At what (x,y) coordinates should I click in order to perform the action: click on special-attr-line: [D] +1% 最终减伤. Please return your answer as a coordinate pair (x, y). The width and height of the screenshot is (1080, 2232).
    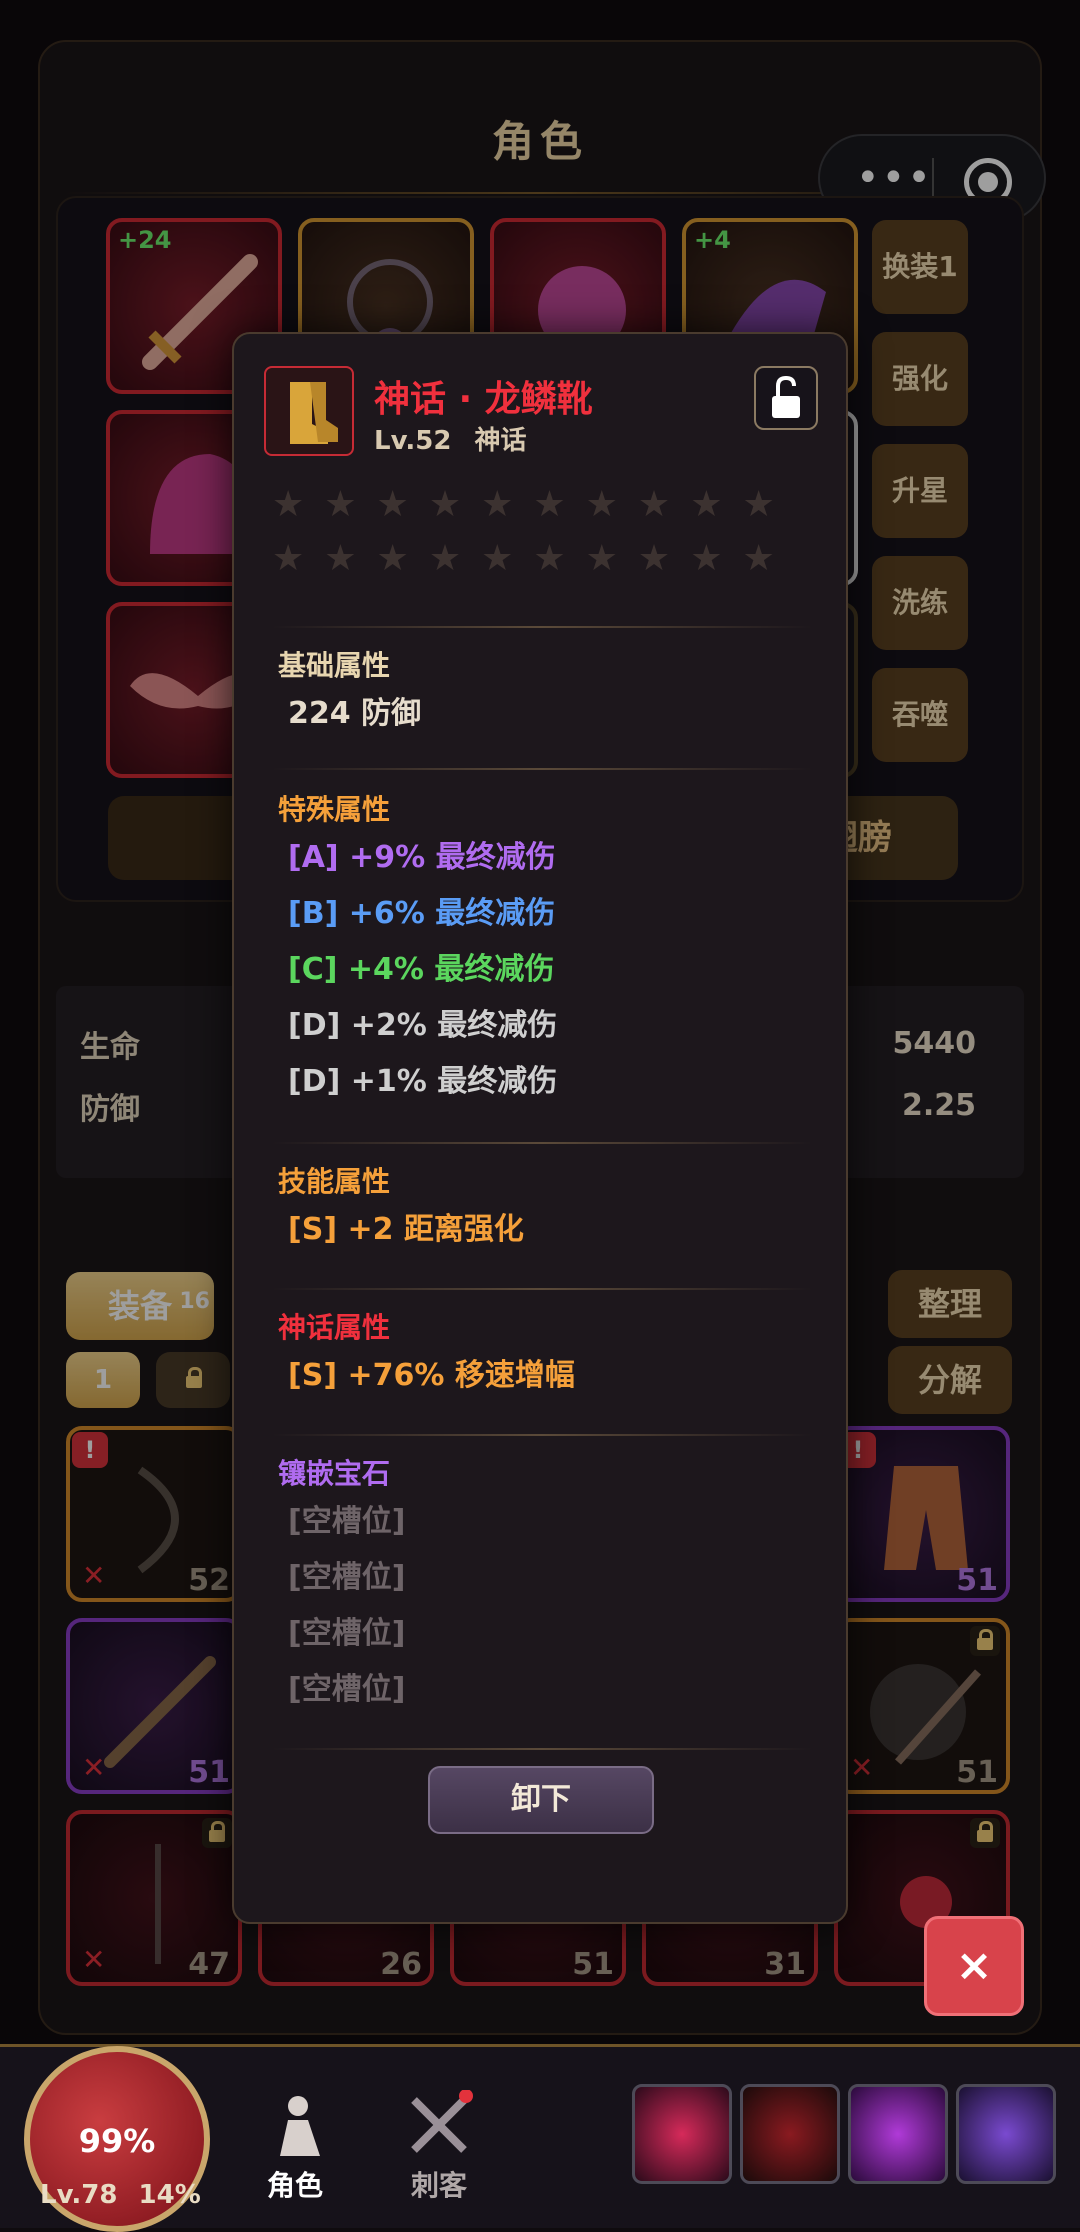
    Looking at the image, I should click on (423, 1081).